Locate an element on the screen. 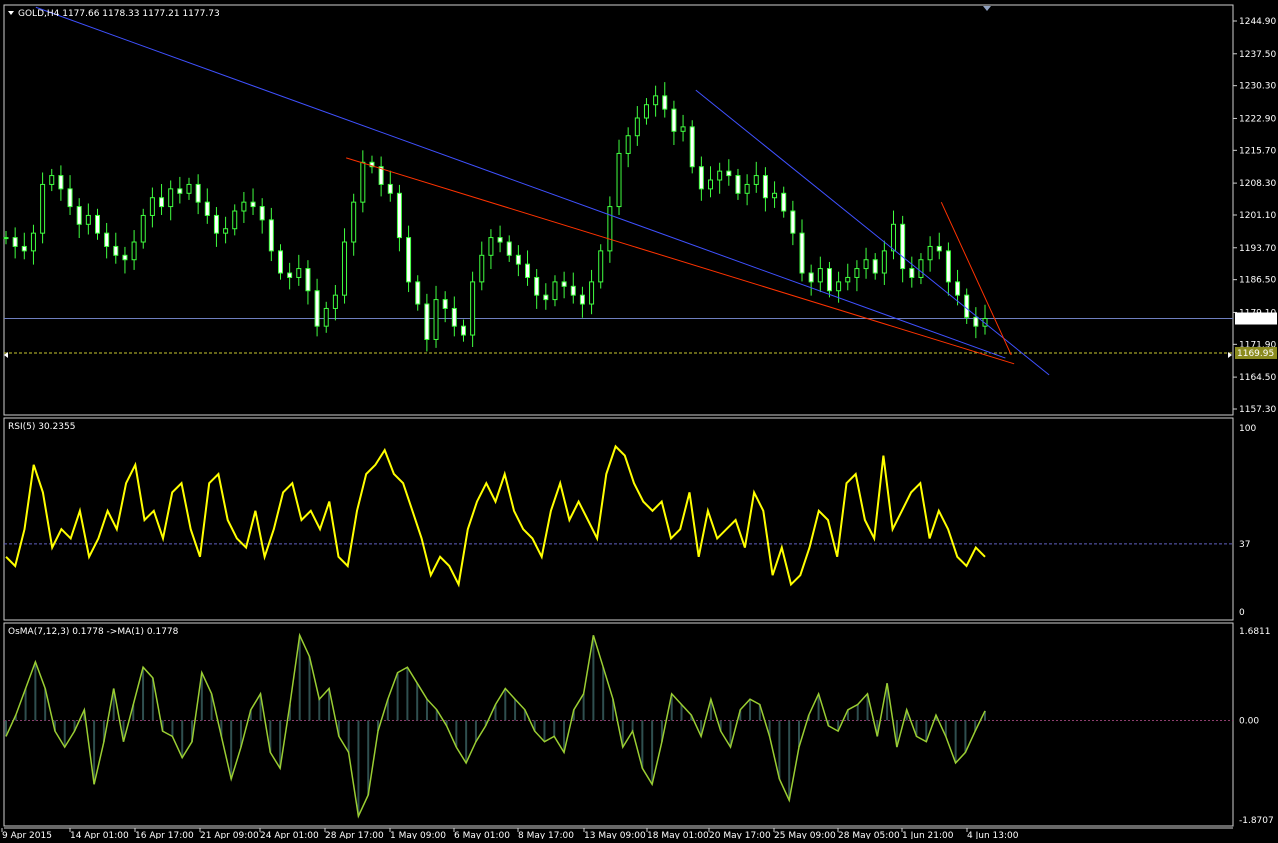 This screenshot has width=1278, height=843. rsi-tick-label: 37 is located at coordinates (1244, 545).